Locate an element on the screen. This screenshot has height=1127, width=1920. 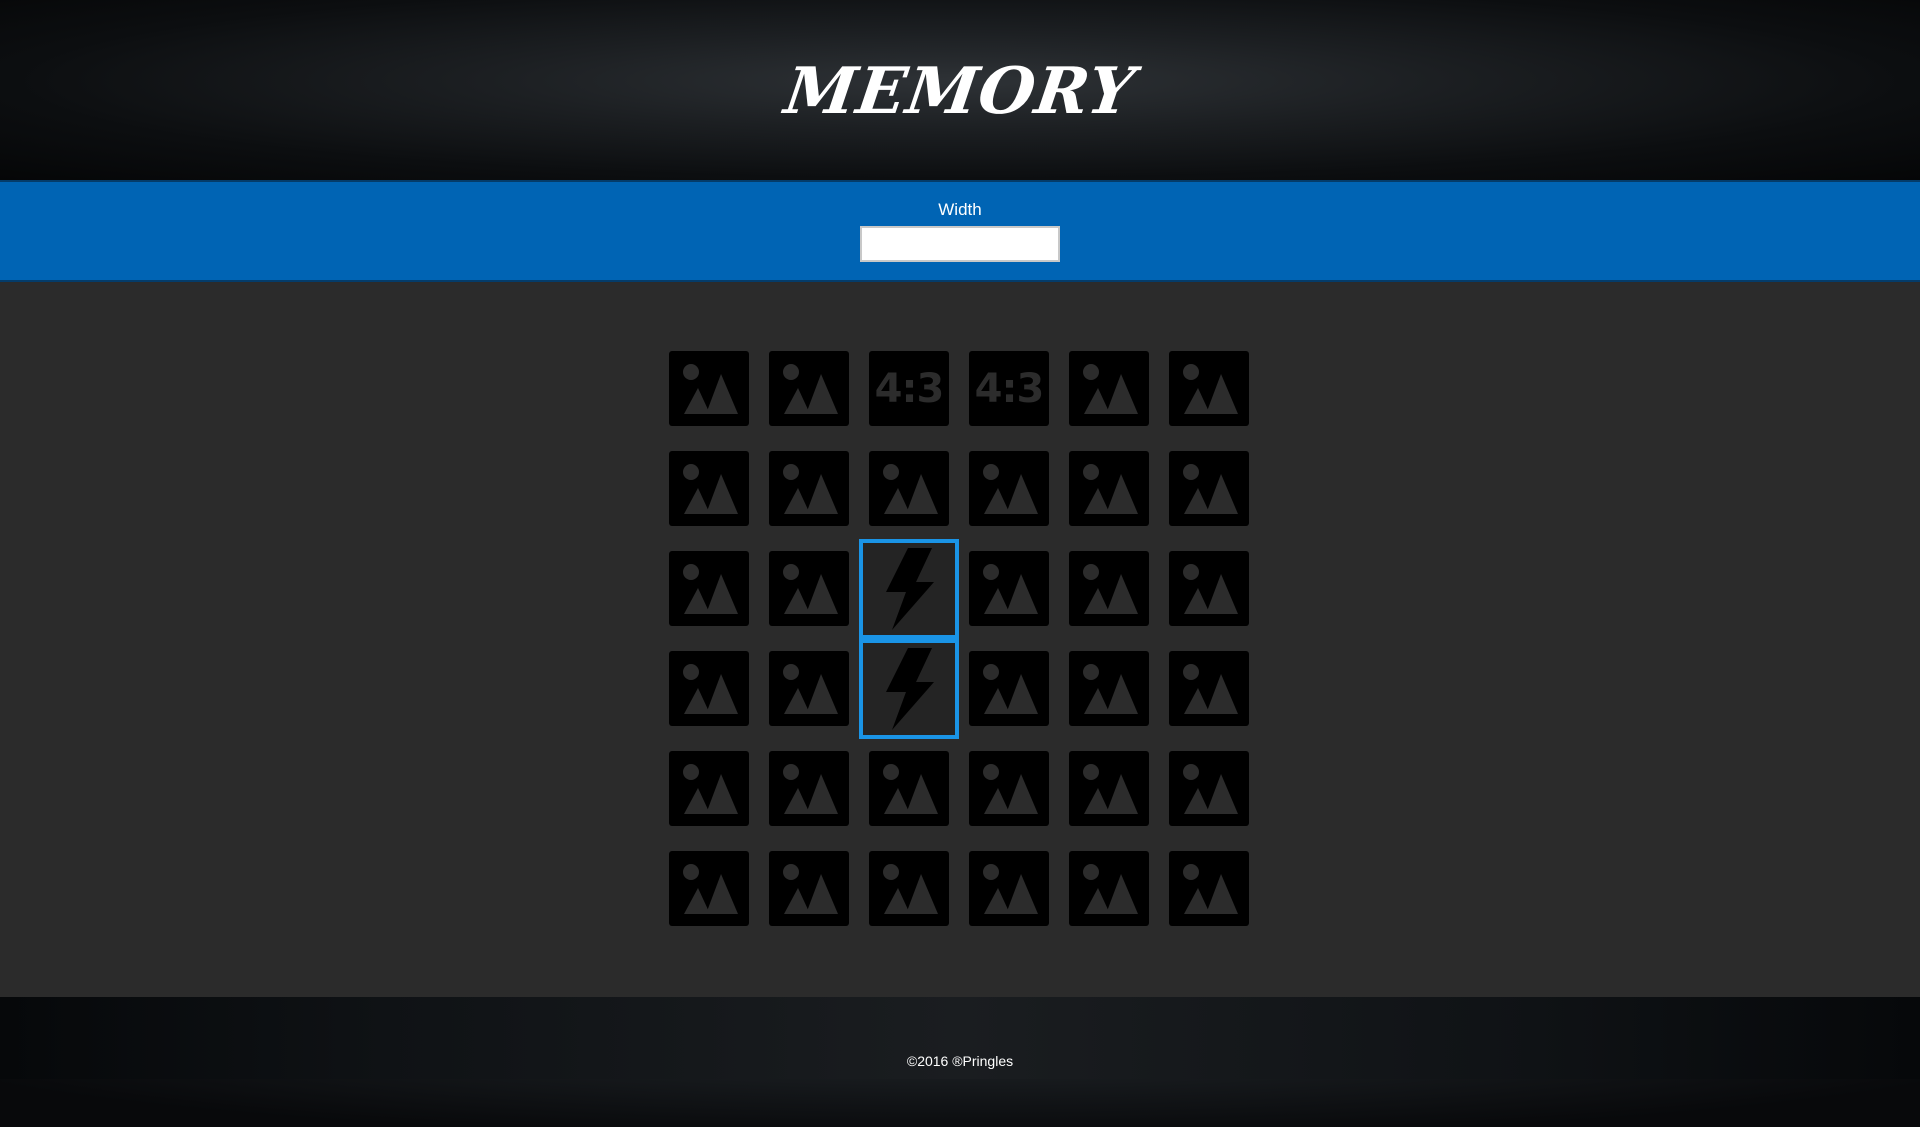
copyright-text: ©2016 ®Pringles is located at coordinates (960, 1061).